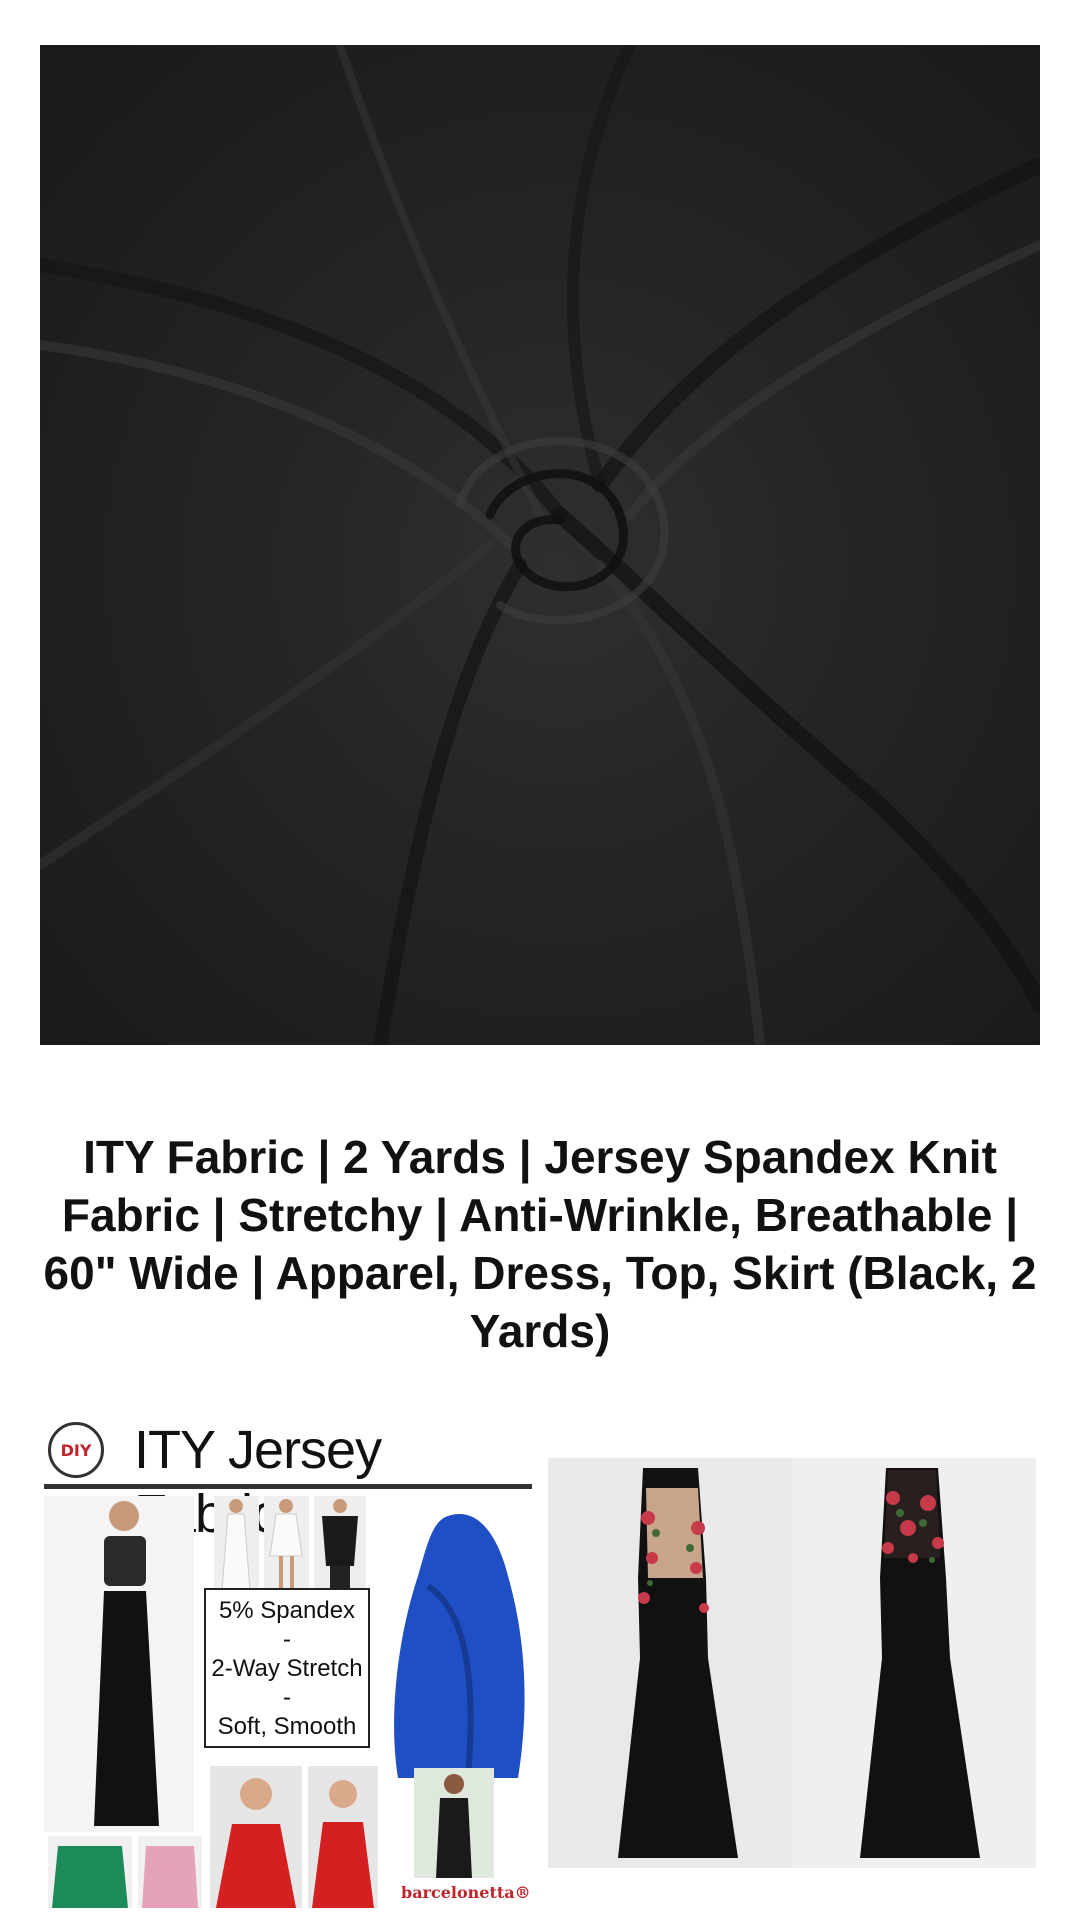 Image resolution: width=1080 pixels, height=1920 pixels. I want to click on black-top-photo, so click(340, 1543).